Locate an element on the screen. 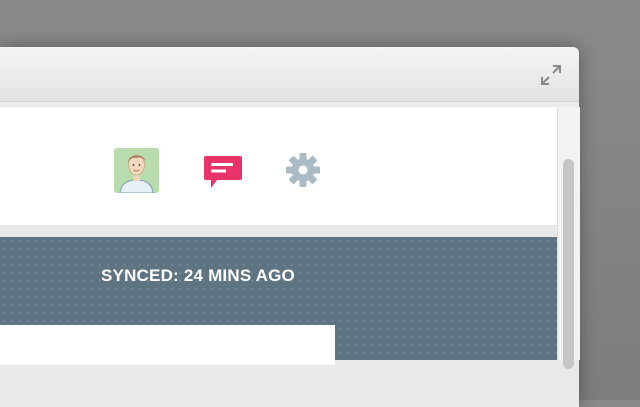 The image size is (640, 407). content-card is located at coordinates (167, 345).